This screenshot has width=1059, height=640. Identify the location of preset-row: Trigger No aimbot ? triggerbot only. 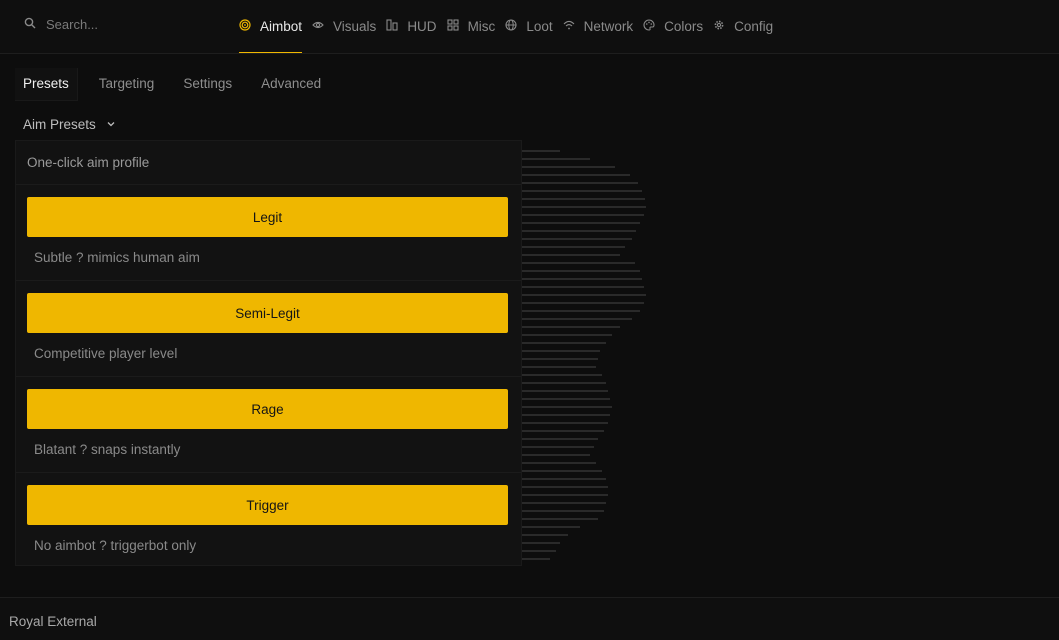
(268, 520).